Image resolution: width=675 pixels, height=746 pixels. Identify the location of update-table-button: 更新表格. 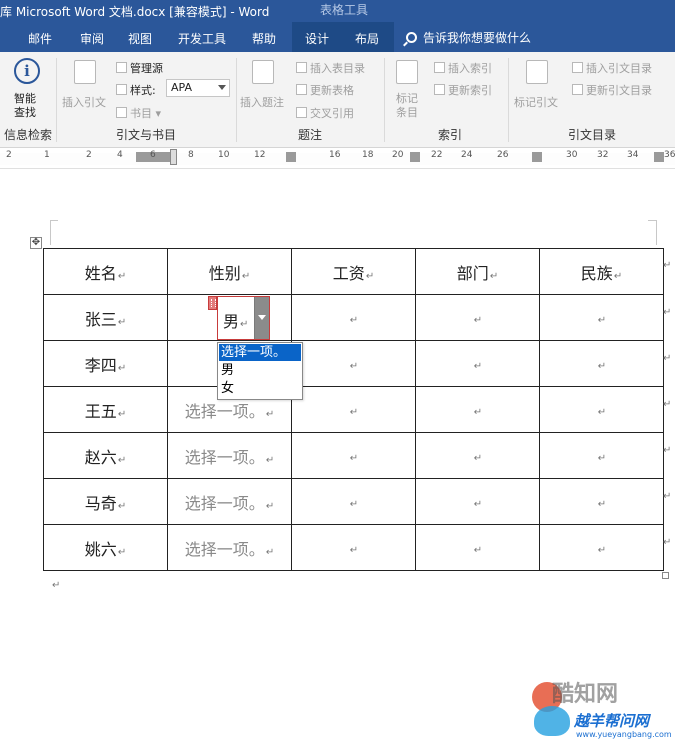
(325, 90).